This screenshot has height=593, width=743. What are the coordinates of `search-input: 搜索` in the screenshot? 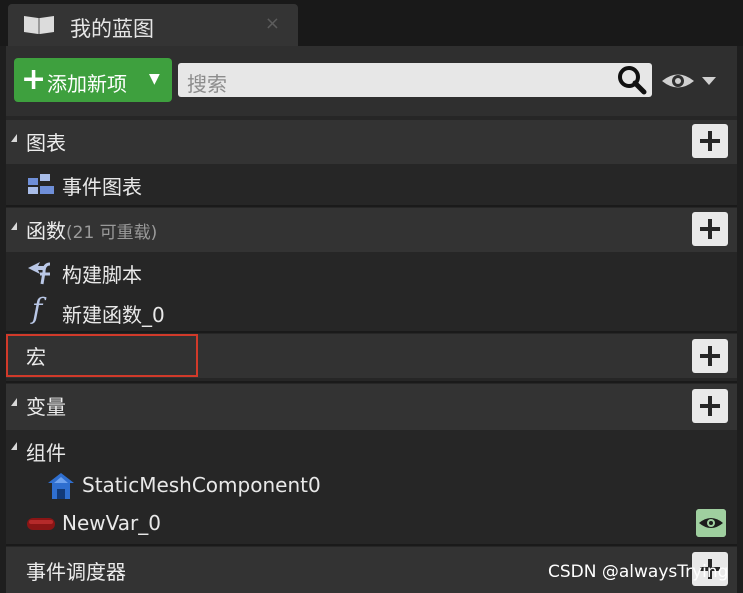 It's located at (415, 80).